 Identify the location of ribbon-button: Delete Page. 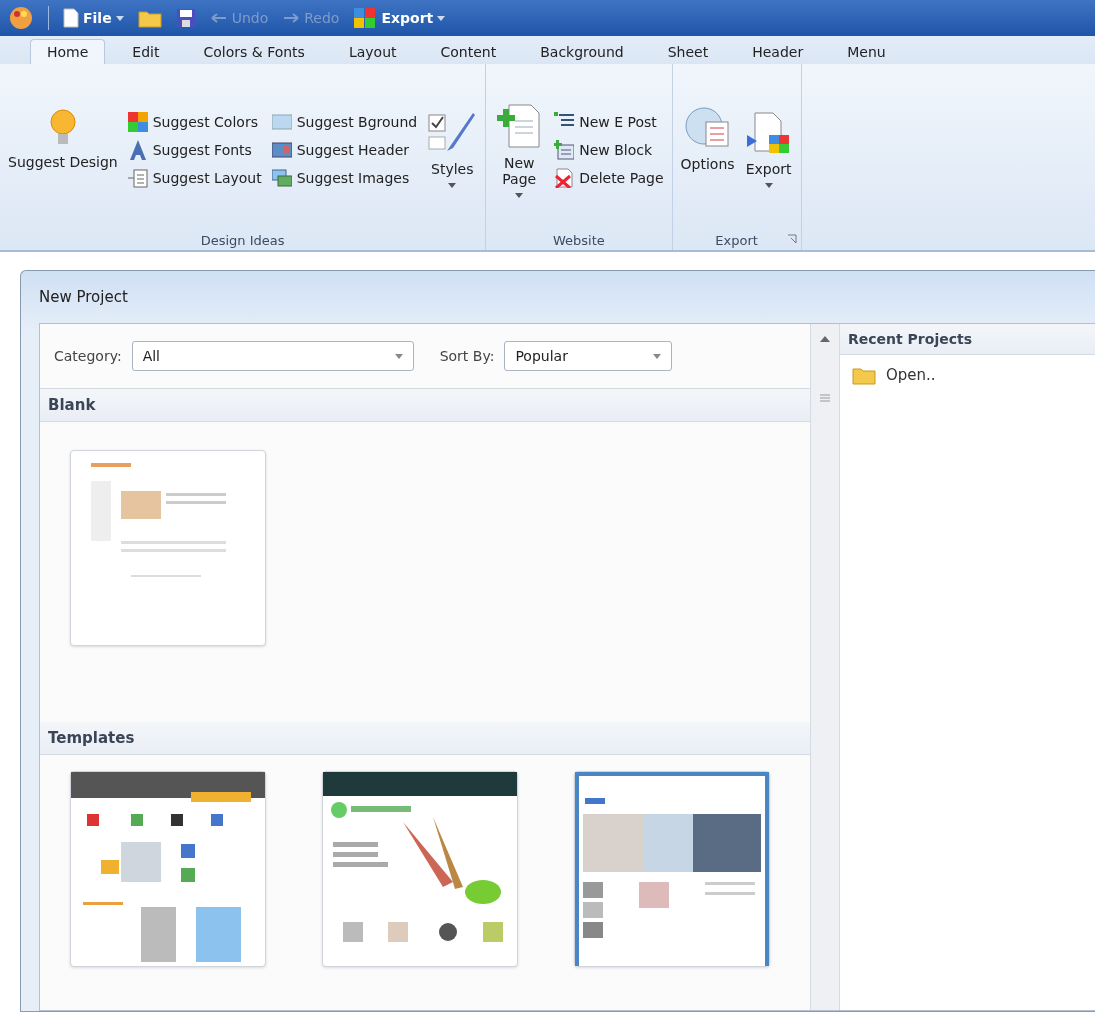
(609, 177).